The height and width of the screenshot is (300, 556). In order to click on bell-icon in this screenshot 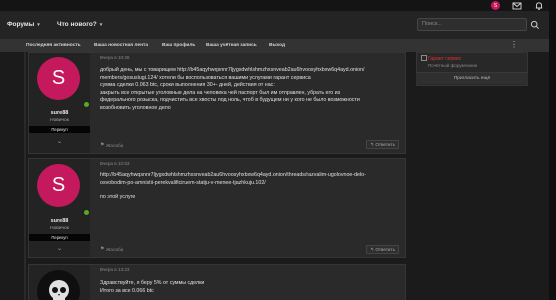, I will do `click(539, 6)`.